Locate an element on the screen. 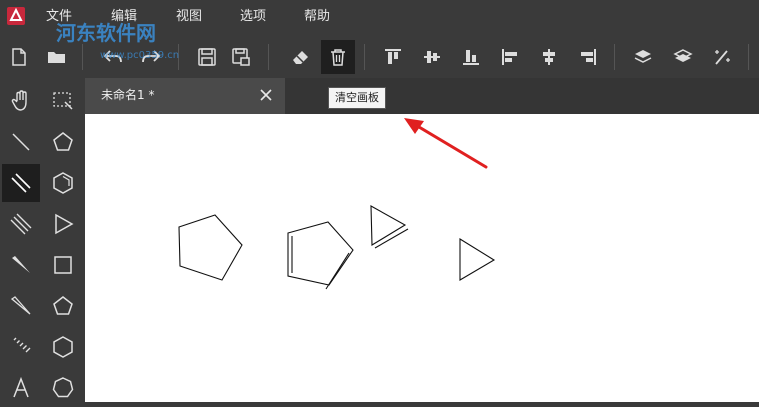 The width and height of the screenshot is (759, 407). send-to-back-button is located at coordinates (683, 57).